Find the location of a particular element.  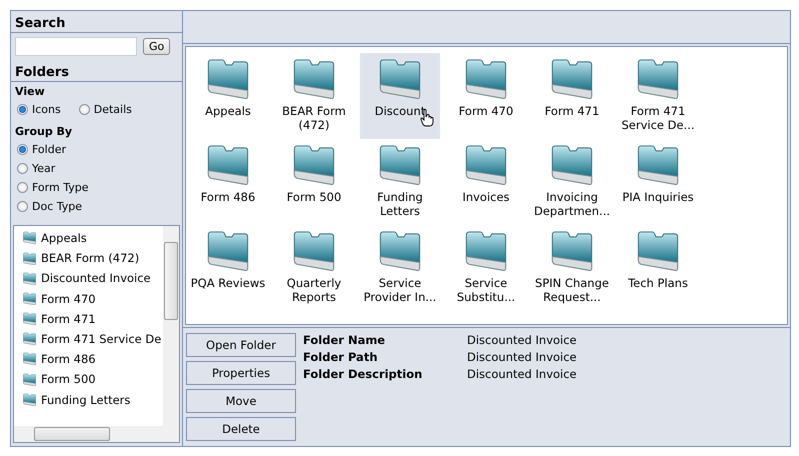

radio-label: Icons is located at coordinates (46, 109).